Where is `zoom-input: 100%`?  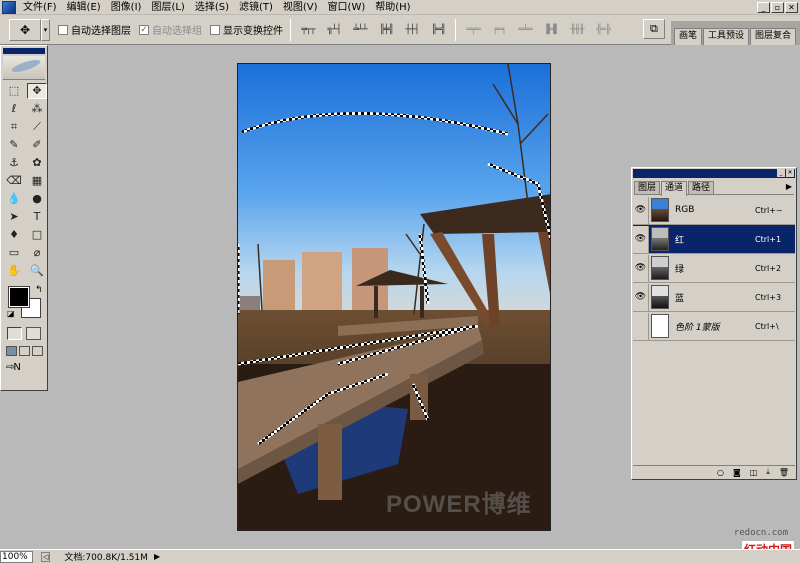 zoom-input: 100% is located at coordinates (16, 556).